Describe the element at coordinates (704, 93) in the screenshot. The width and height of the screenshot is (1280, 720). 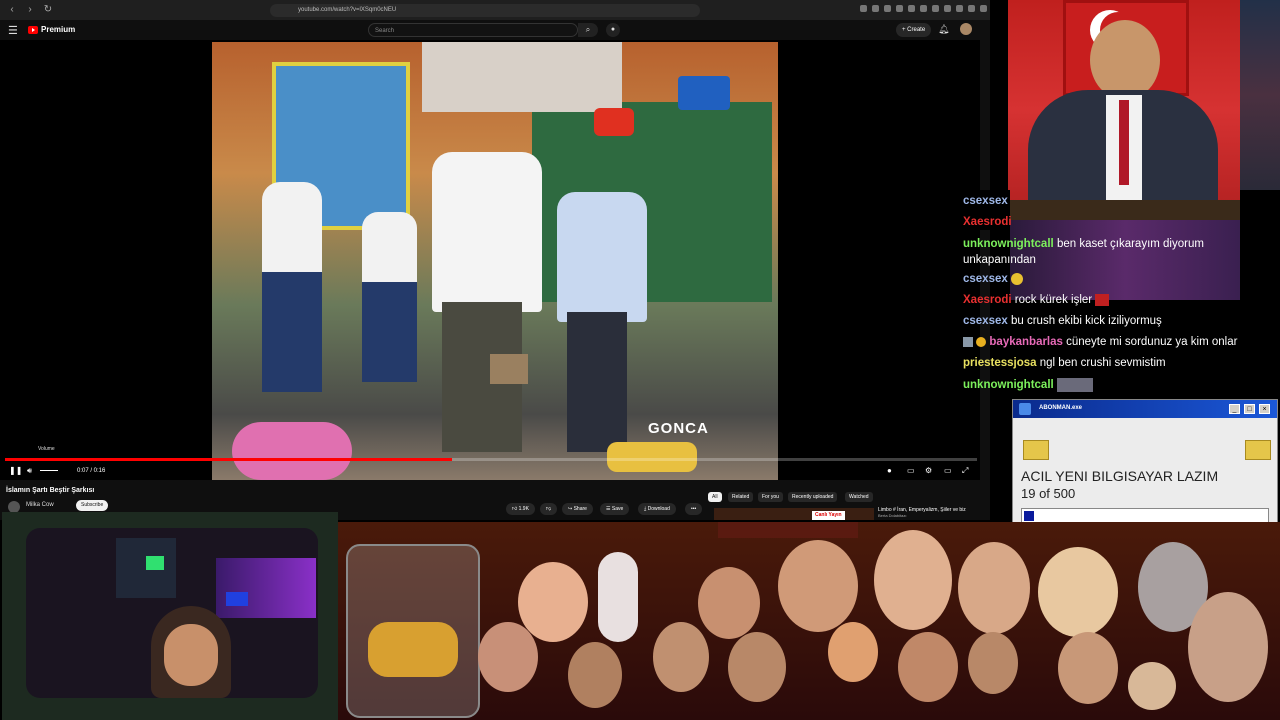
I see `channel-logo-overlay` at that location.